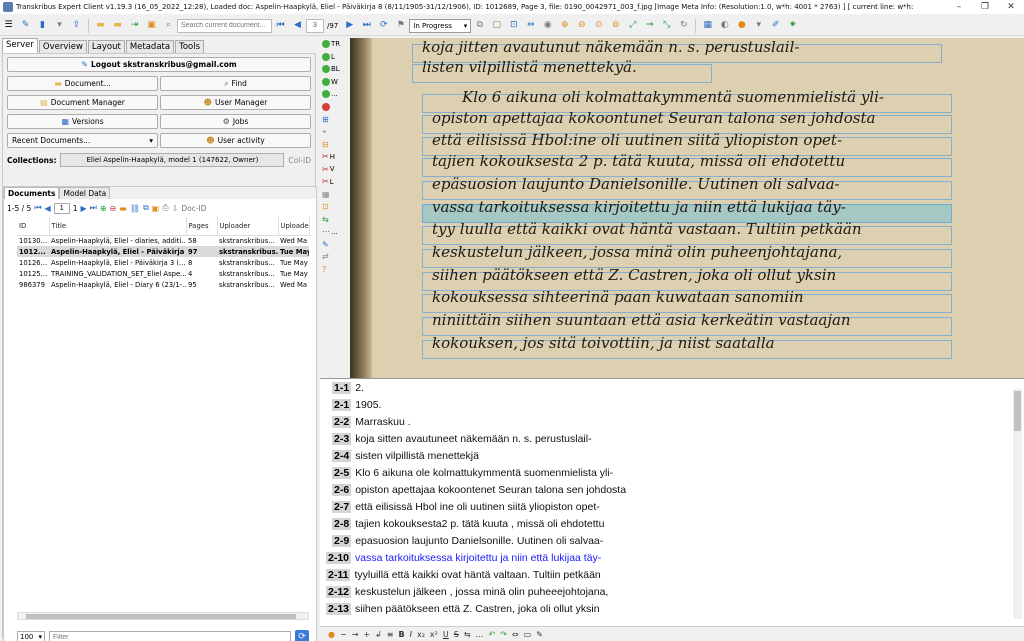 The height and width of the screenshot is (641, 1024). I want to click on folder-icon: ▬, so click(100, 25).